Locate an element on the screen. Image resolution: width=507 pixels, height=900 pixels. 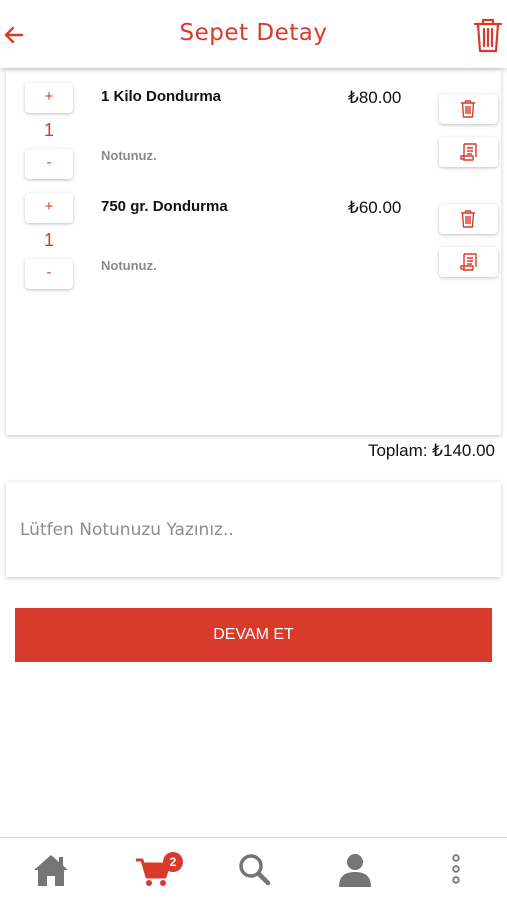
item-name: 1 Kilo Dondurma is located at coordinates (161, 96).